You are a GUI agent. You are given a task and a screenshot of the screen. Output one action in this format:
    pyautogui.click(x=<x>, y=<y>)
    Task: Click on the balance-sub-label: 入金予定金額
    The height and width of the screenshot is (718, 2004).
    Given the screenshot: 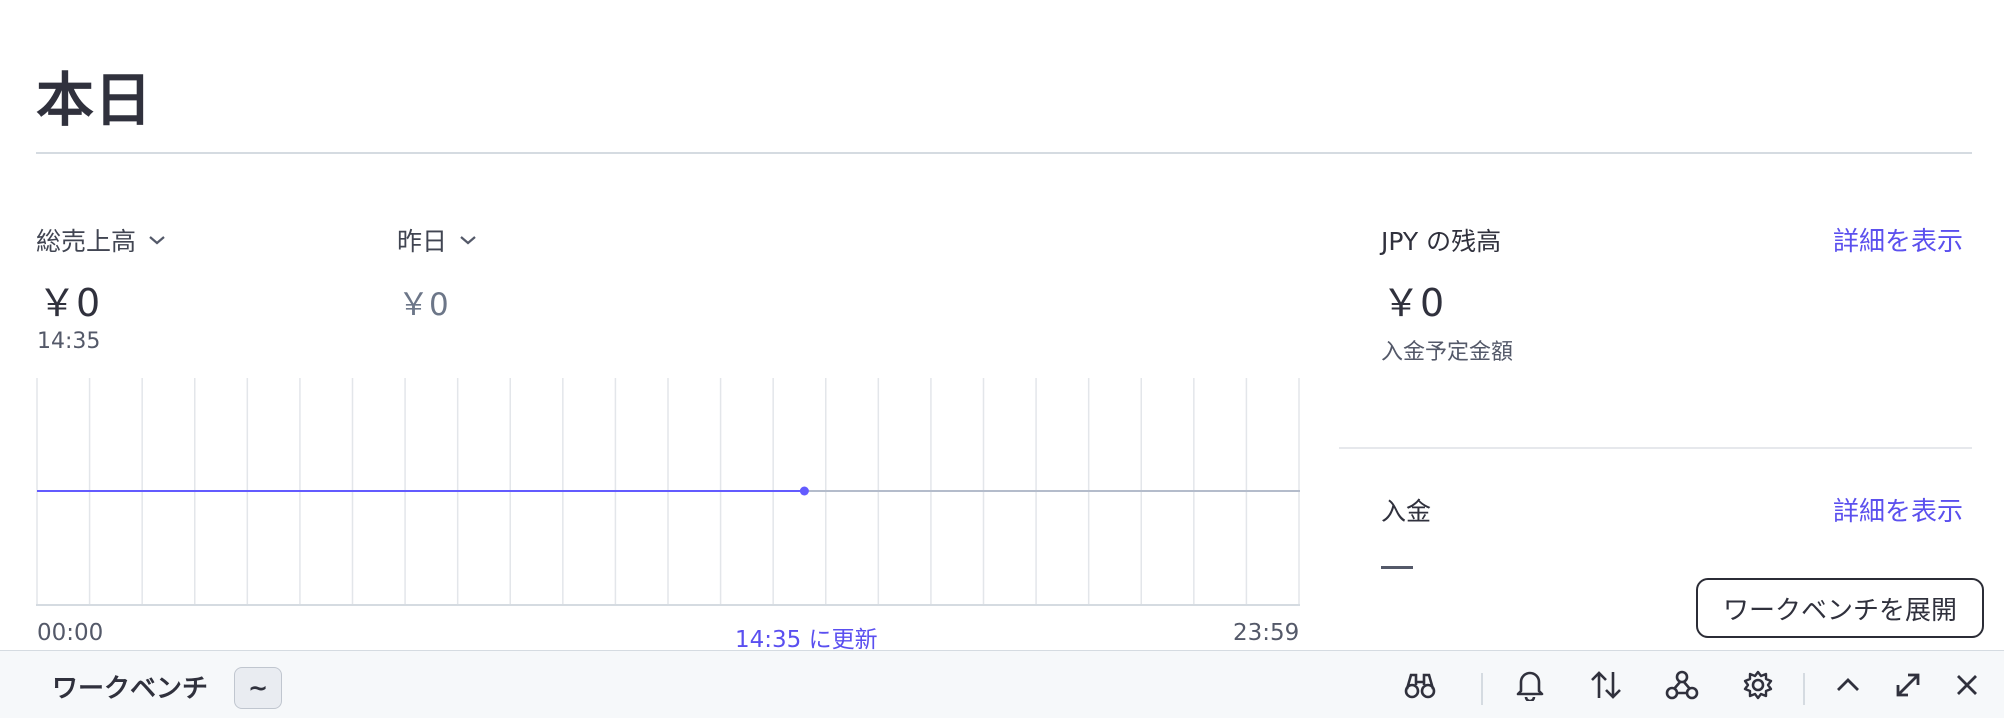 What is the action you would take?
    pyautogui.click(x=1447, y=352)
    